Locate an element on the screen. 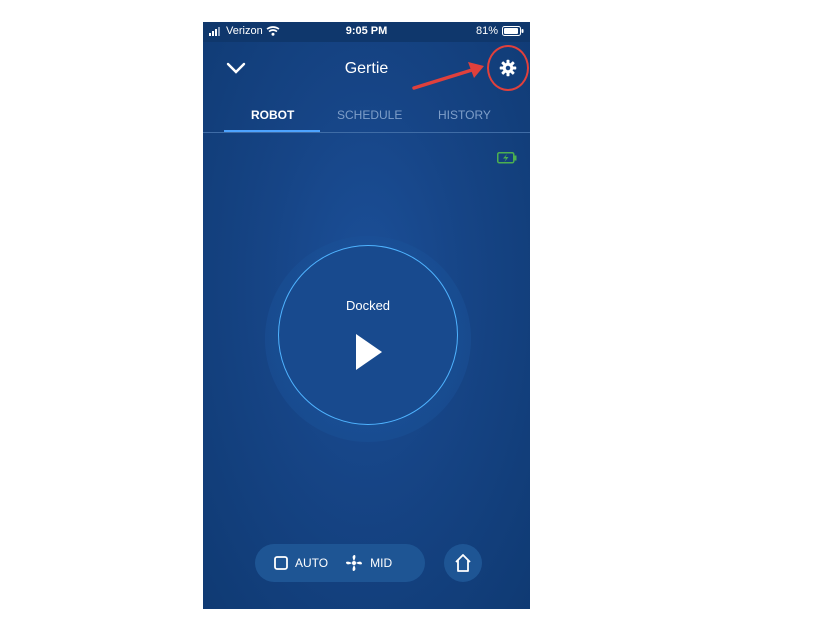 The image size is (826, 631). battery-status: 81% is located at coordinates (500, 31).